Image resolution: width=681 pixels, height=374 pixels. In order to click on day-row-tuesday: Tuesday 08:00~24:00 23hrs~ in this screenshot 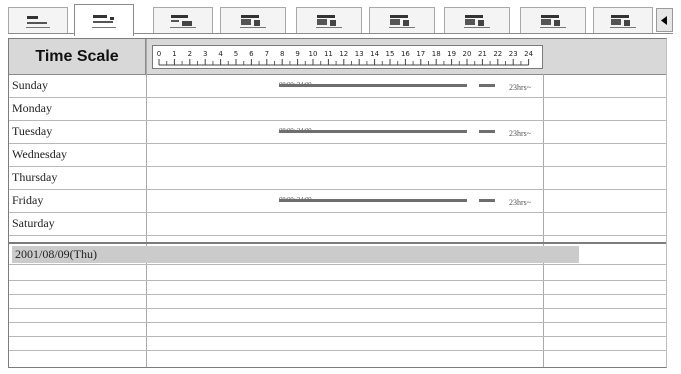, I will do `click(337, 132)`.